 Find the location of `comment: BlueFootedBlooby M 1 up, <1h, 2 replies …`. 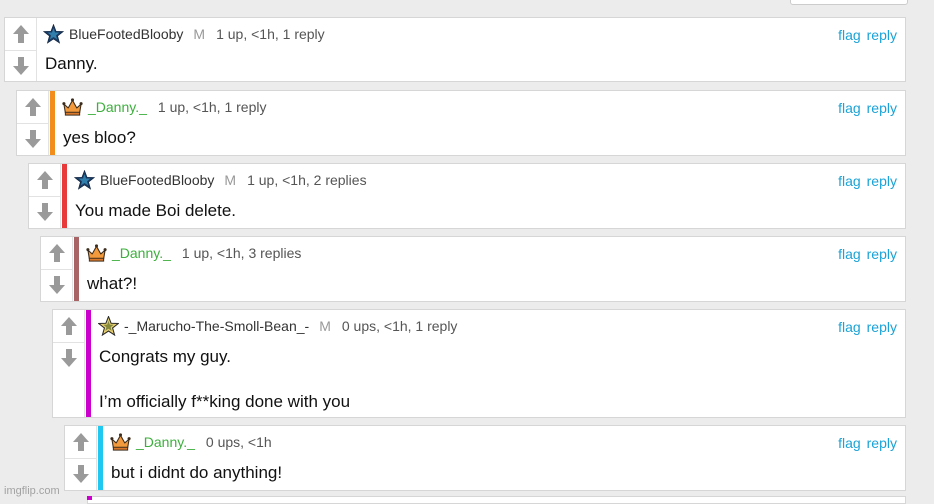

comment: BlueFootedBlooby M 1 up, <1h, 2 replies … is located at coordinates (467, 196).